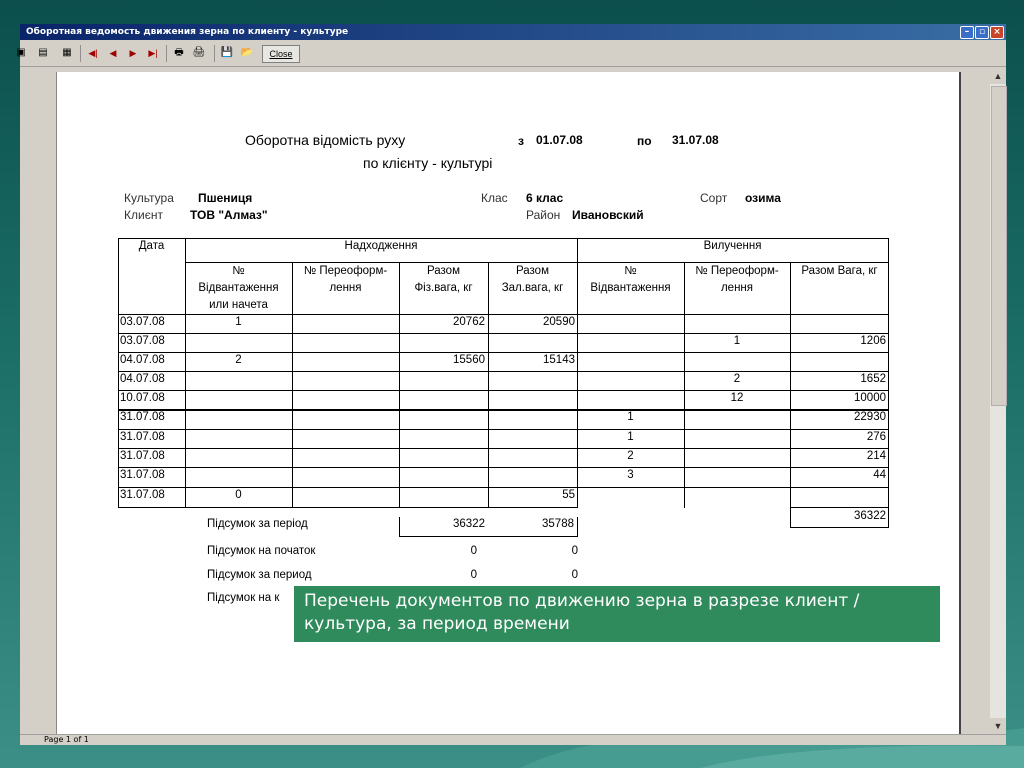  Describe the element at coordinates (559, 322) in the screenshot. I see `table-cell-in-cred: 20590` at that location.